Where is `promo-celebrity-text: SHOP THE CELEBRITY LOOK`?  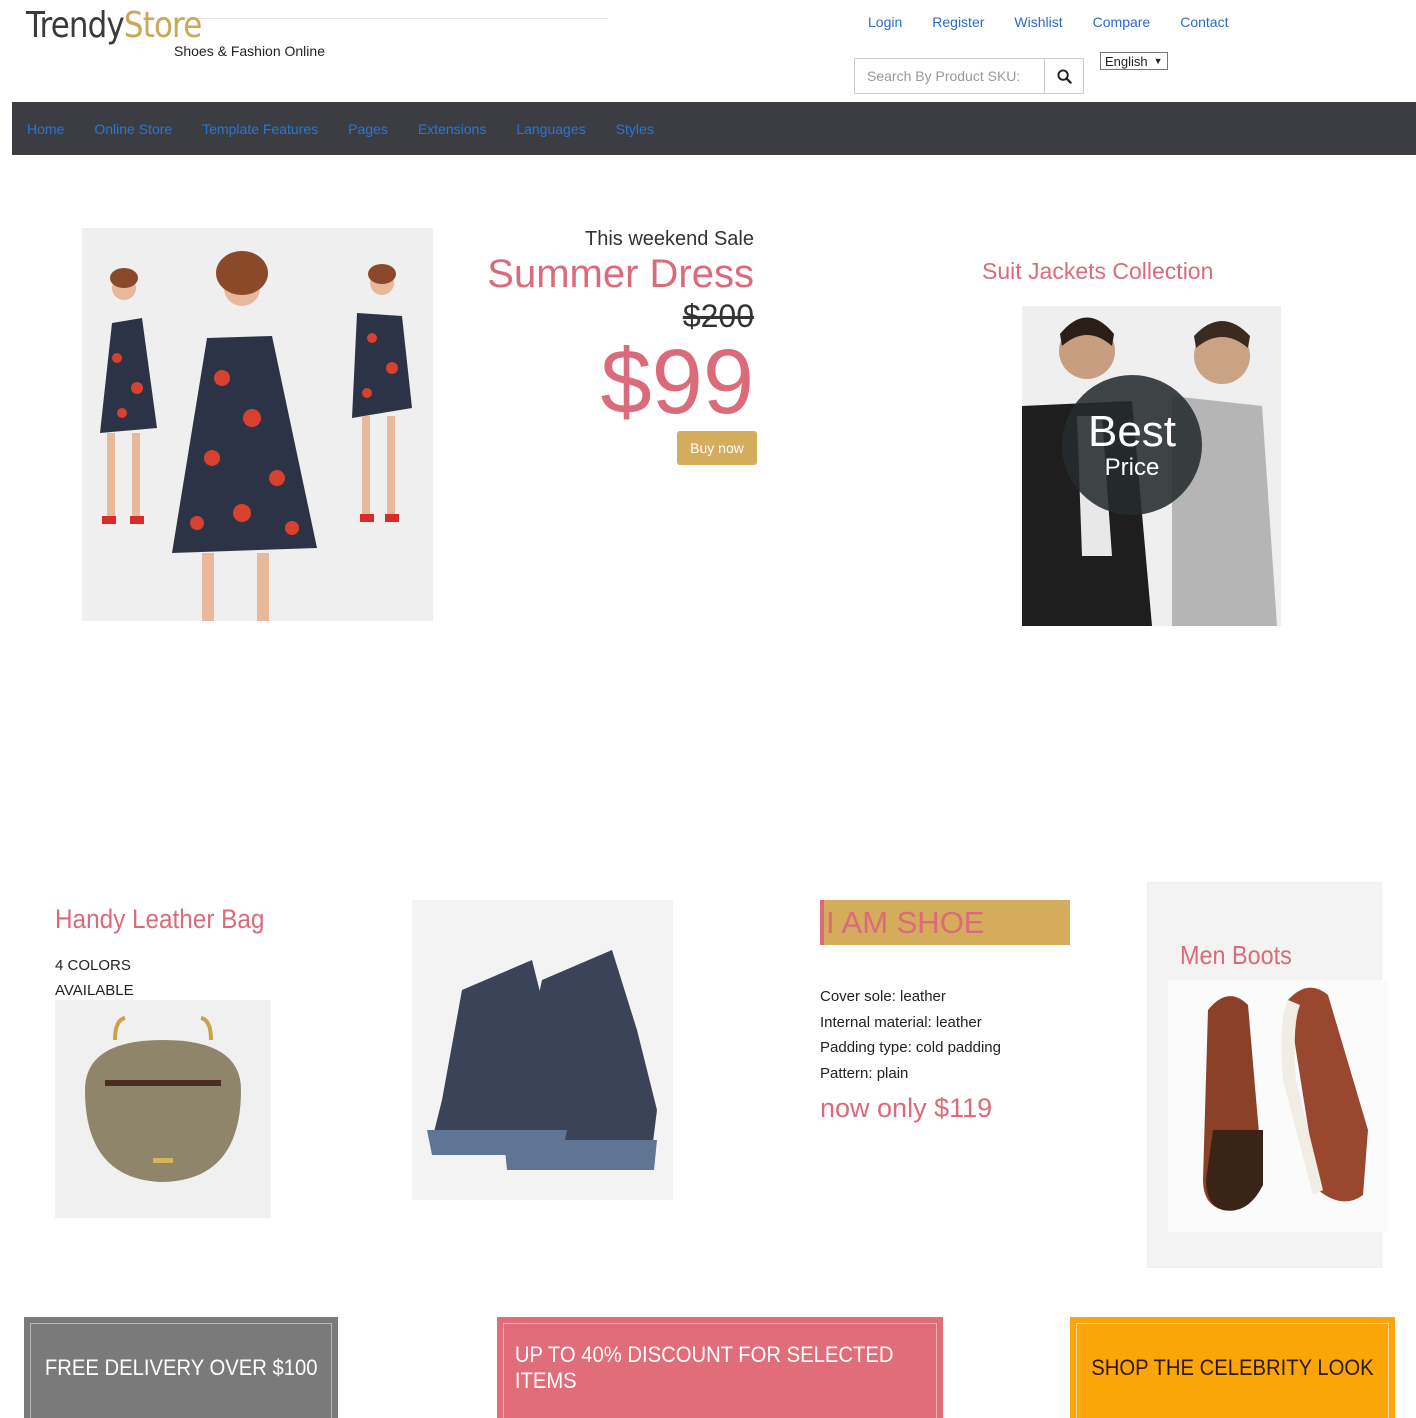 promo-celebrity-text: SHOP THE CELEBRITY LOOK is located at coordinates (1232, 1367).